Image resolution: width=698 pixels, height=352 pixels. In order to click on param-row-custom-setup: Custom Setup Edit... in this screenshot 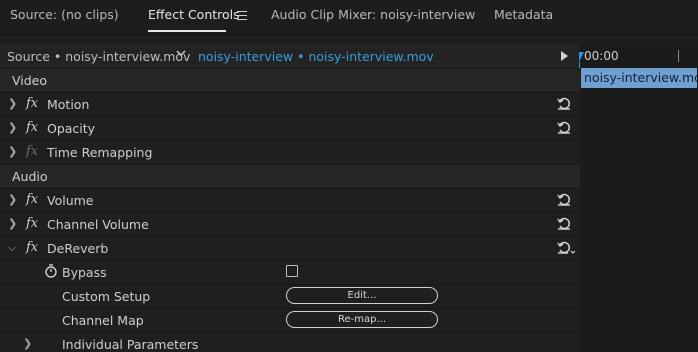, I will do `click(290, 296)`.